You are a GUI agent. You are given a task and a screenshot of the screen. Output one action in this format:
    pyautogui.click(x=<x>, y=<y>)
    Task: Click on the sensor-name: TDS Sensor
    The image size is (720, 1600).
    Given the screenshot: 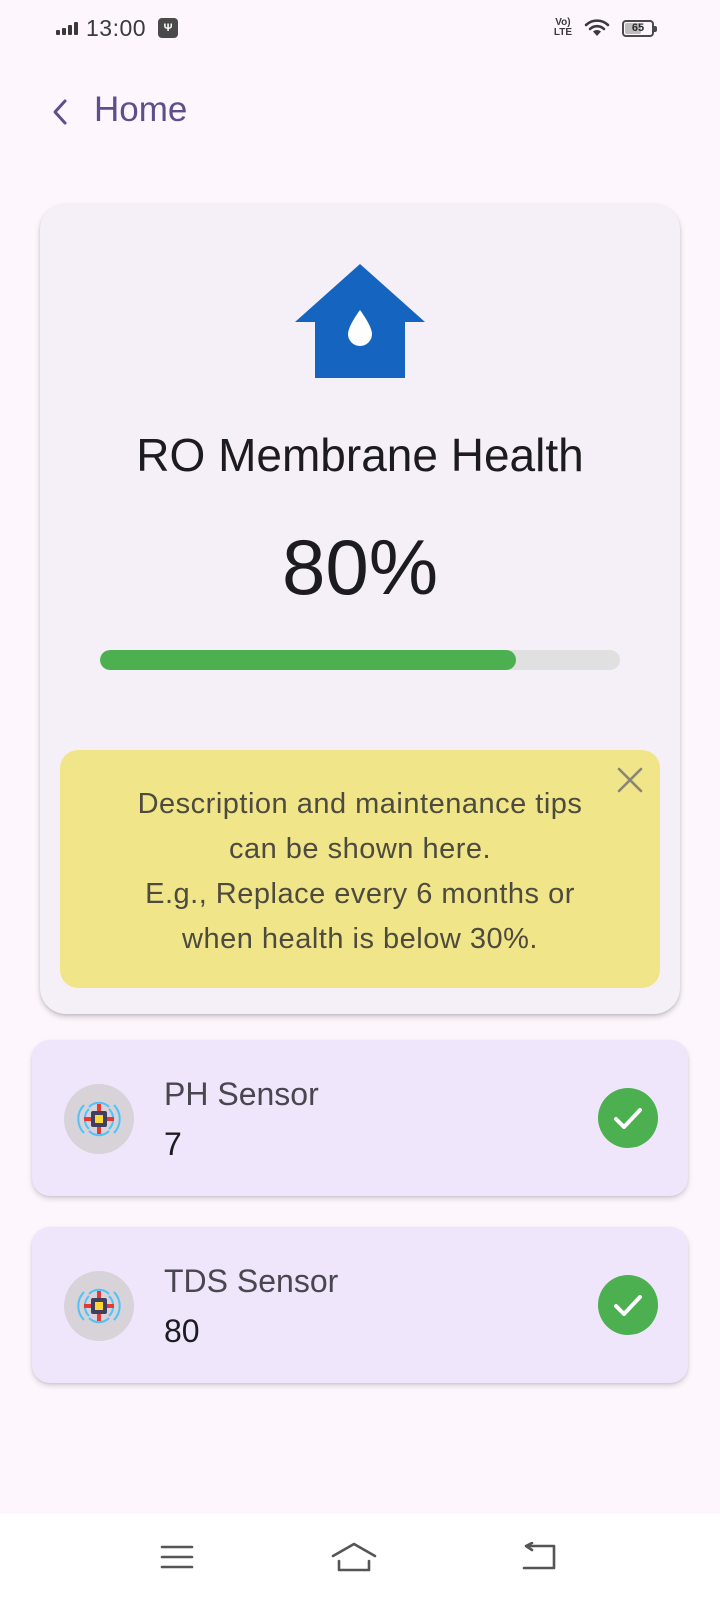 What is the action you would take?
    pyautogui.click(x=251, y=1281)
    